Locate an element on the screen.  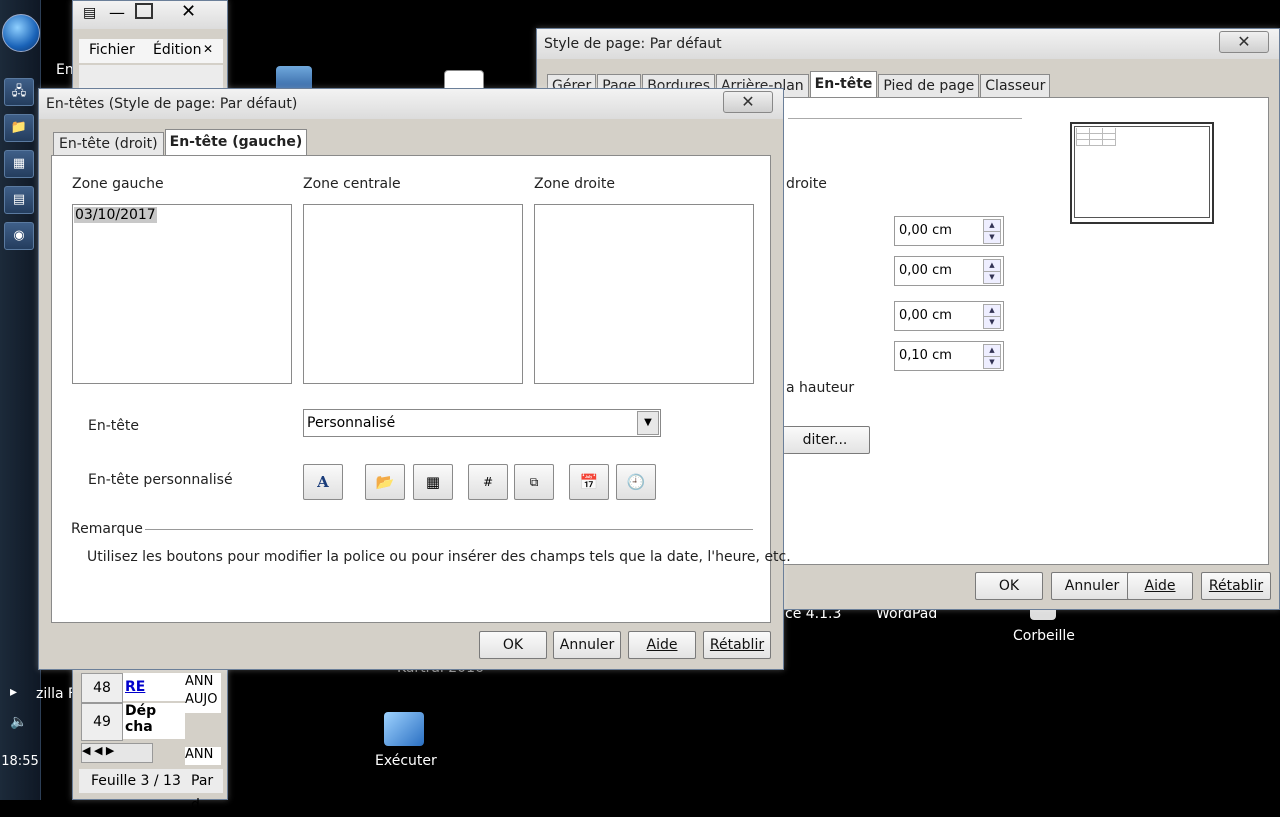
header-preview is located at coordinates (1142, 173).